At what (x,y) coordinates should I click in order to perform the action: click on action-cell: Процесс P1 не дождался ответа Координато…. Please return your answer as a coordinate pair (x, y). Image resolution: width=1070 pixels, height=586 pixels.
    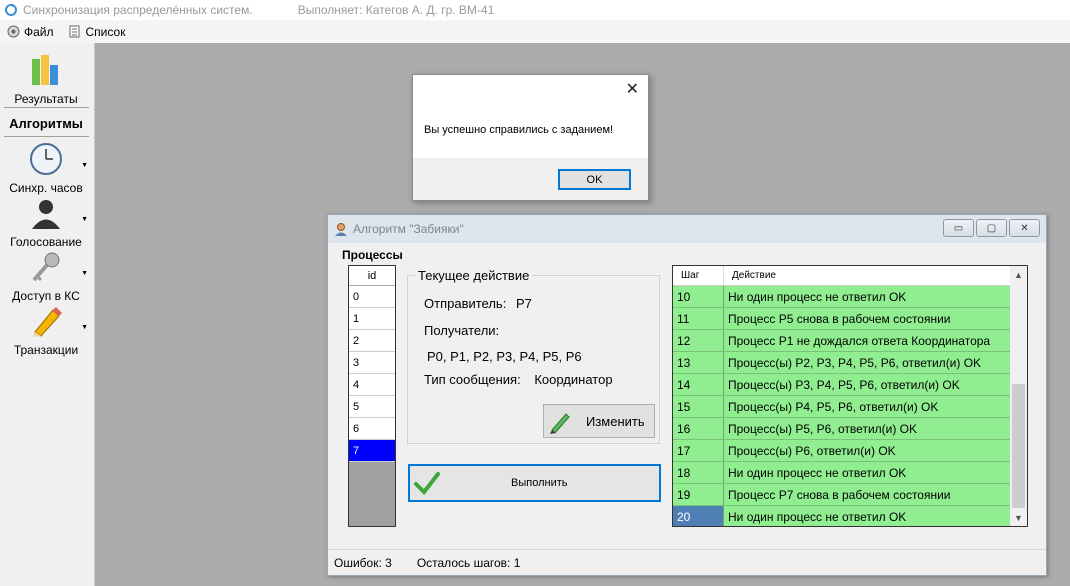
    Looking at the image, I should click on (859, 340).